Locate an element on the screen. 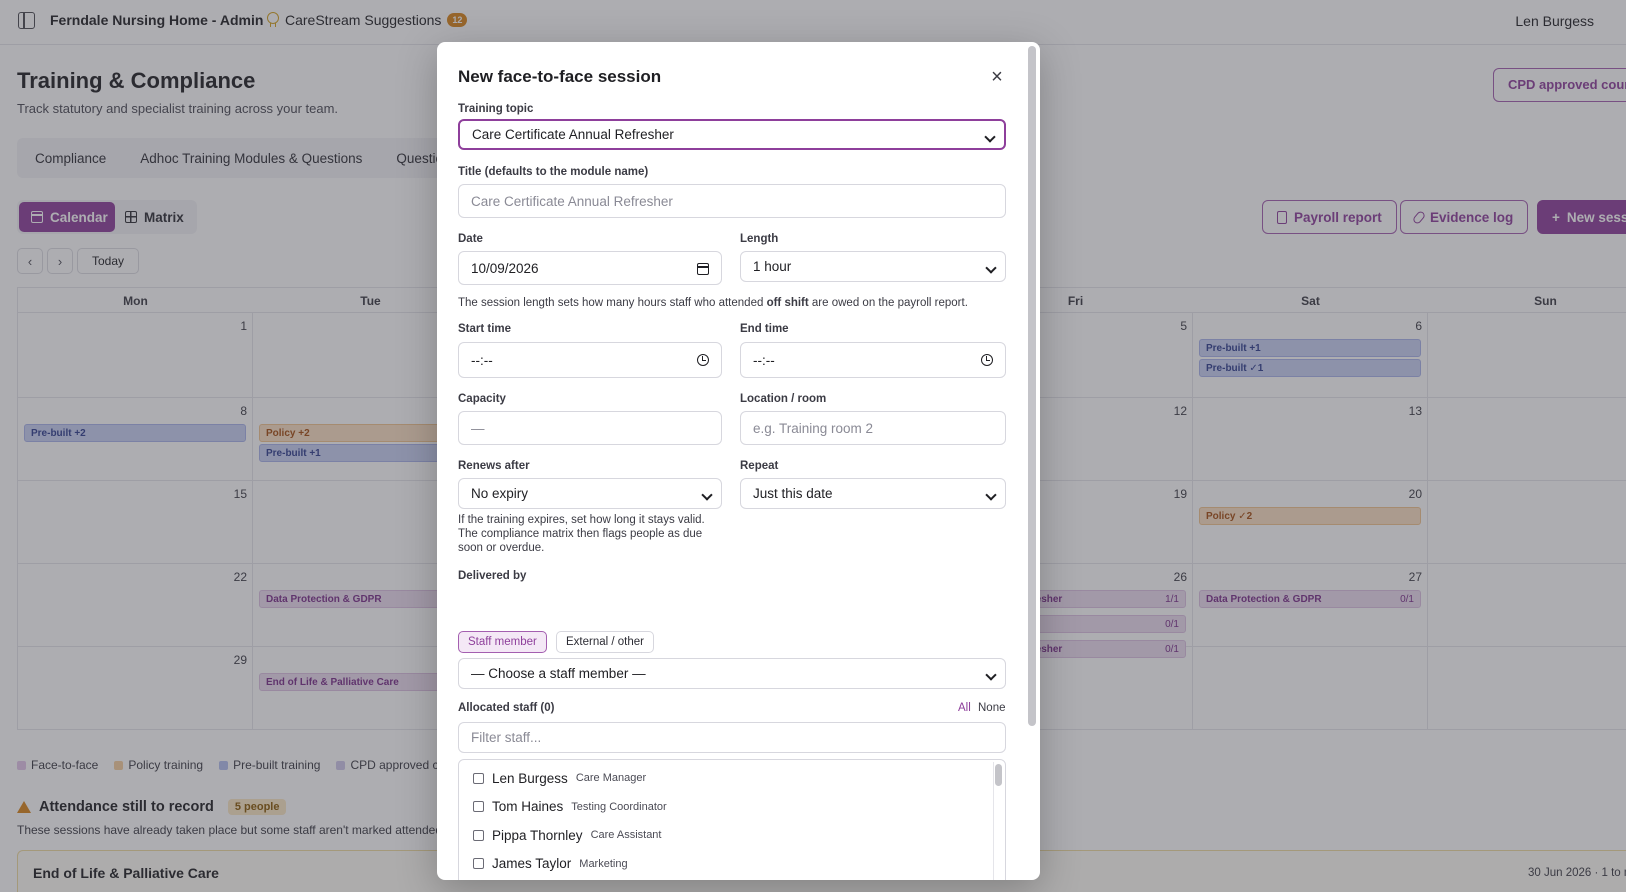 This screenshot has height=892, width=1626. staff-row: Len Burgess Care Manager is located at coordinates (559, 778).